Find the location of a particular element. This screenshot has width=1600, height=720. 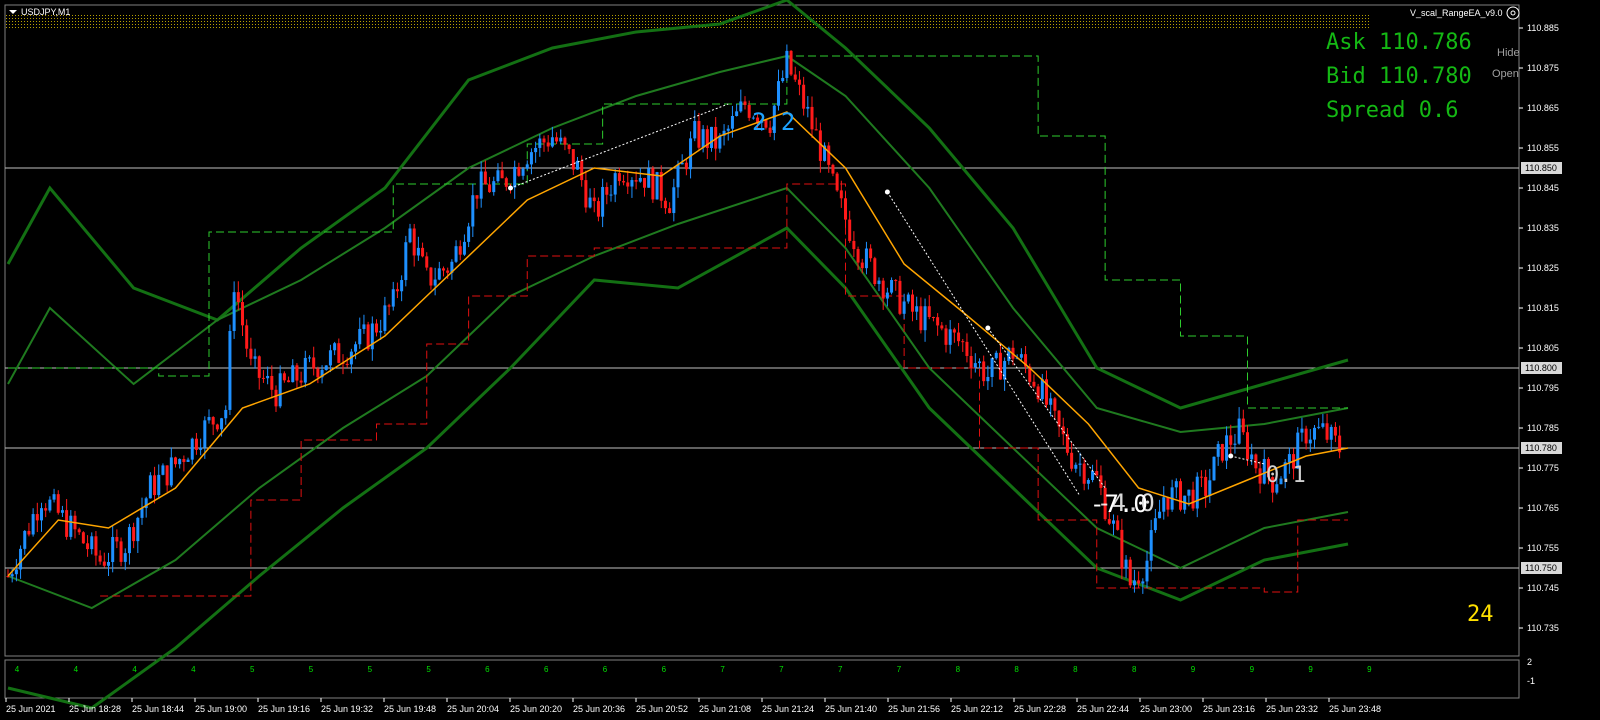

price-level-label: 110.800 is located at coordinates (1541, 368).